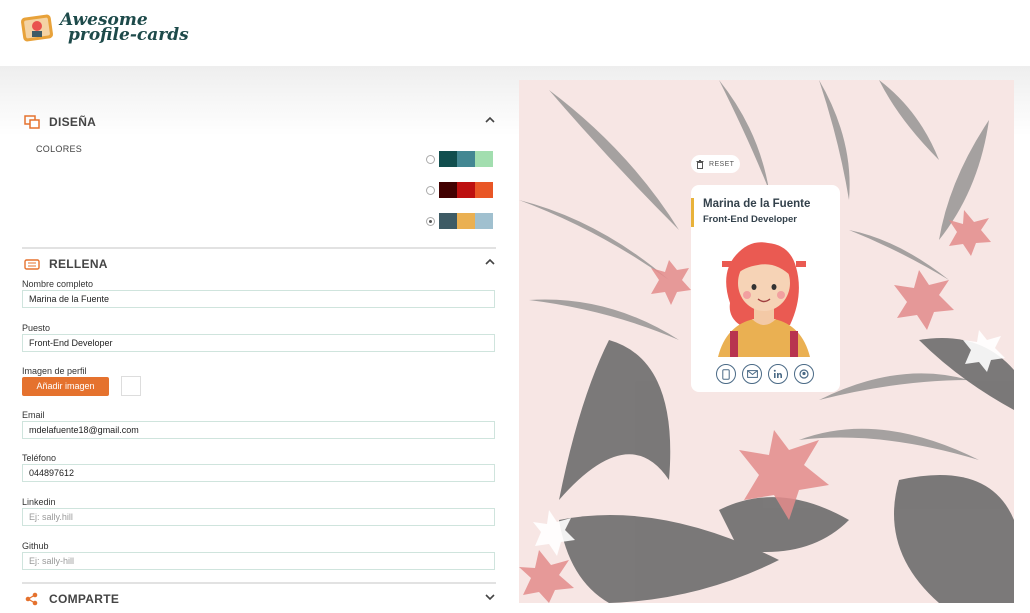  Describe the element at coordinates (58, 284) in the screenshot. I see `name-label: Nombre completo` at that location.